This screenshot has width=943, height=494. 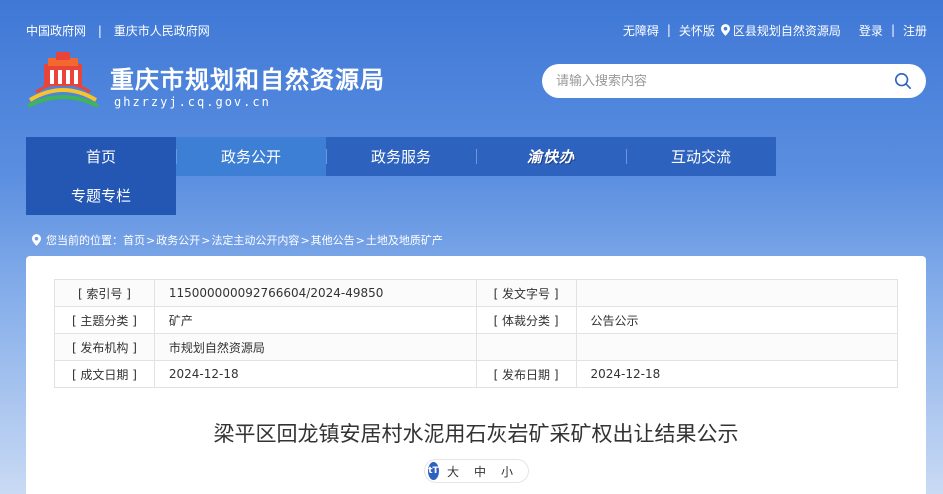 I want to click on article-title: 梁平区回龙镇安居村水泥用石灰岩矿采矿权出让结果公示, so click(x=476, y=434).